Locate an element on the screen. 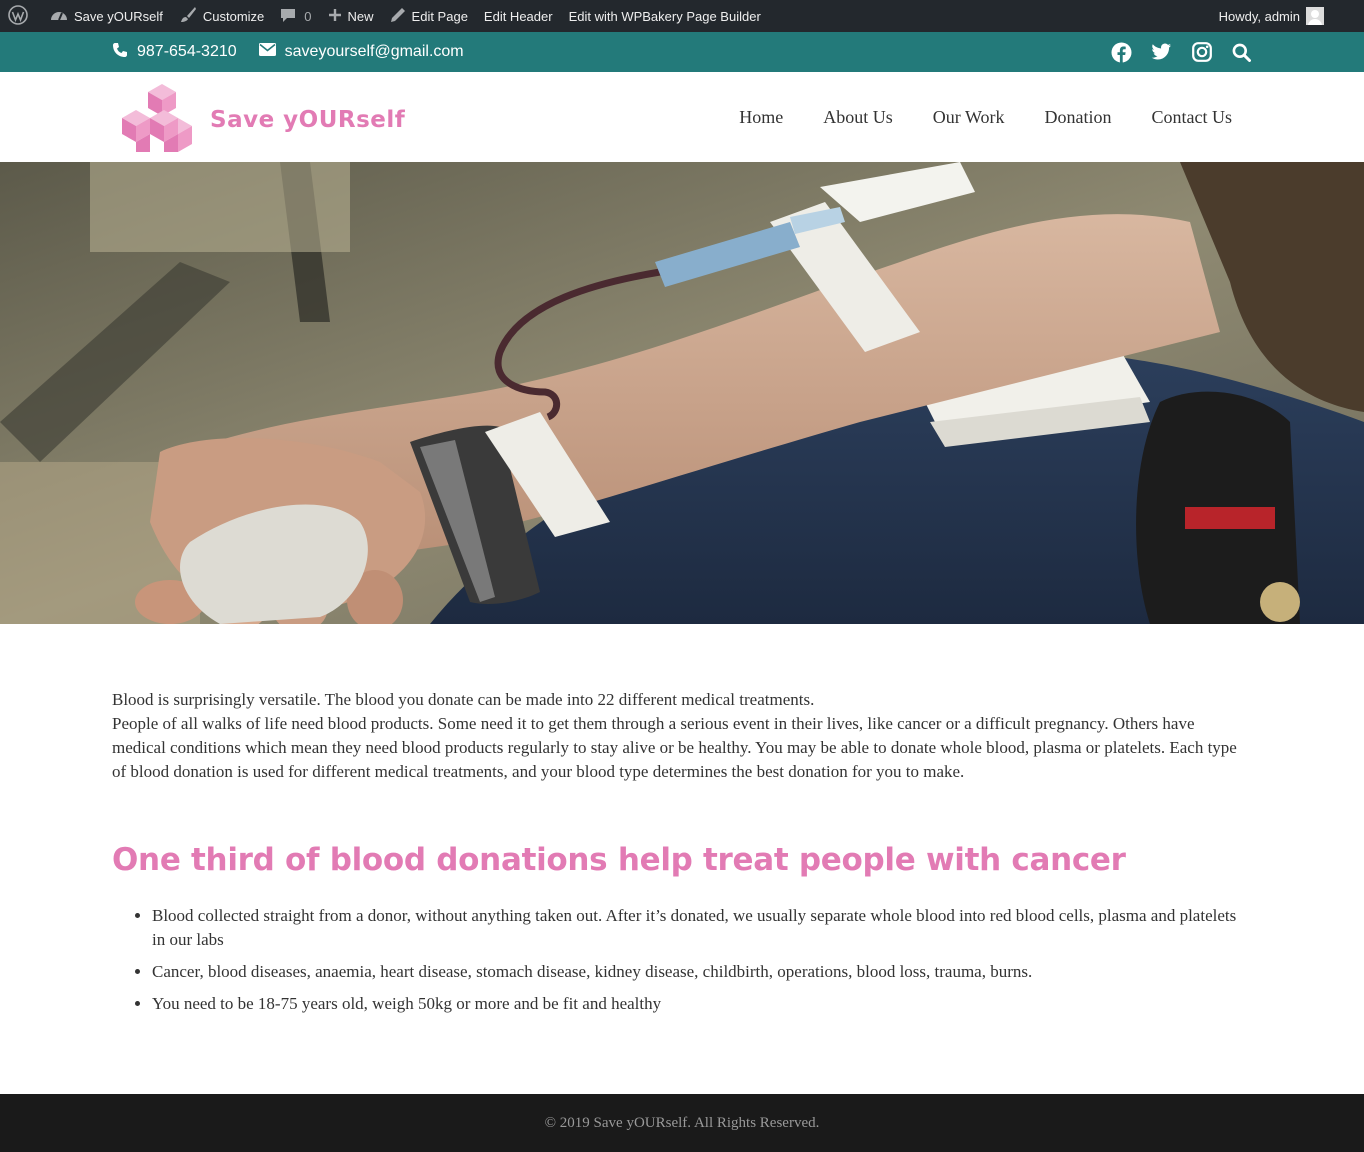 The image size is (1364, 1152). phone-number: 987-654-3210 is located at coordinates (187, 51).